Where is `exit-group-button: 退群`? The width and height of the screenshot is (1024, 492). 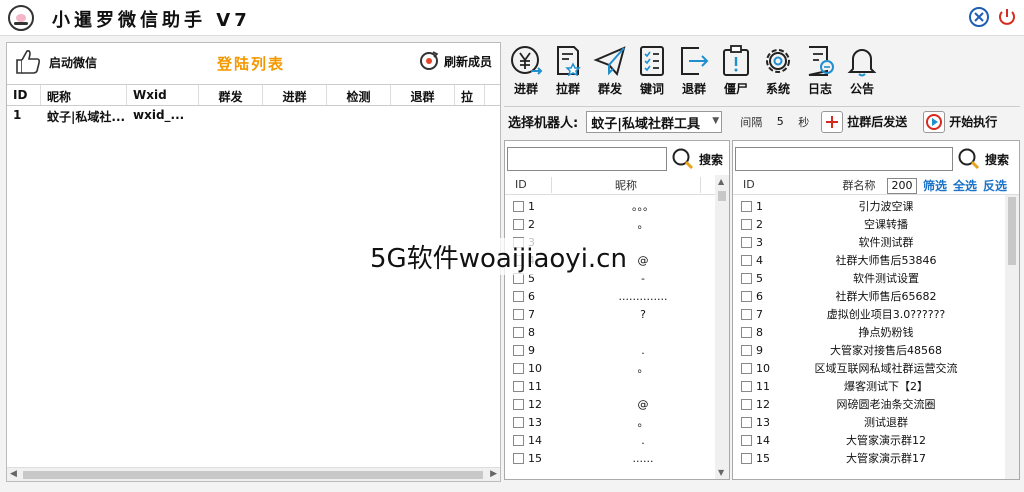
exit-group-button: 退群 is located at coordinates (694, 72).